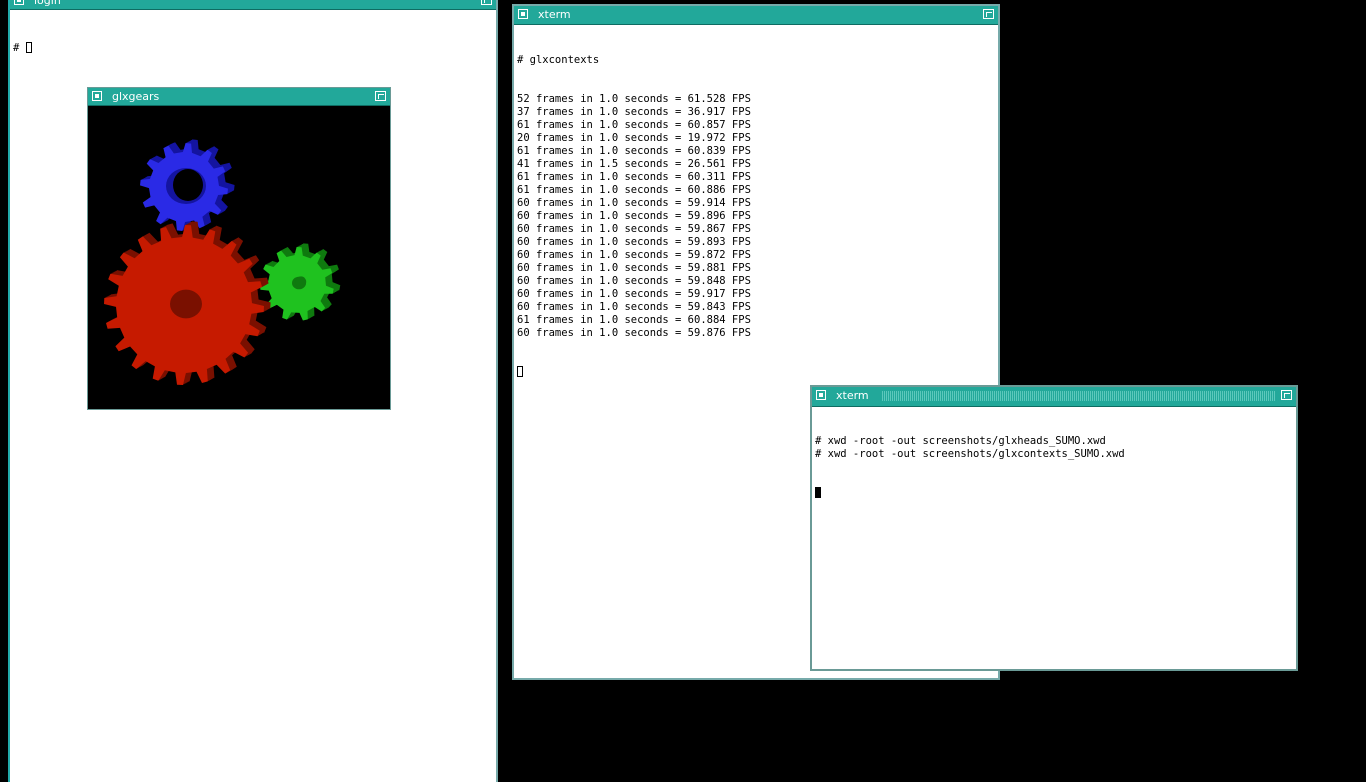  Describe the element at coordinates (634, 229) in the screenshot. I see `terminal-line: 60 frames in 1.0 seconds = 59.867 FPS` at that location.